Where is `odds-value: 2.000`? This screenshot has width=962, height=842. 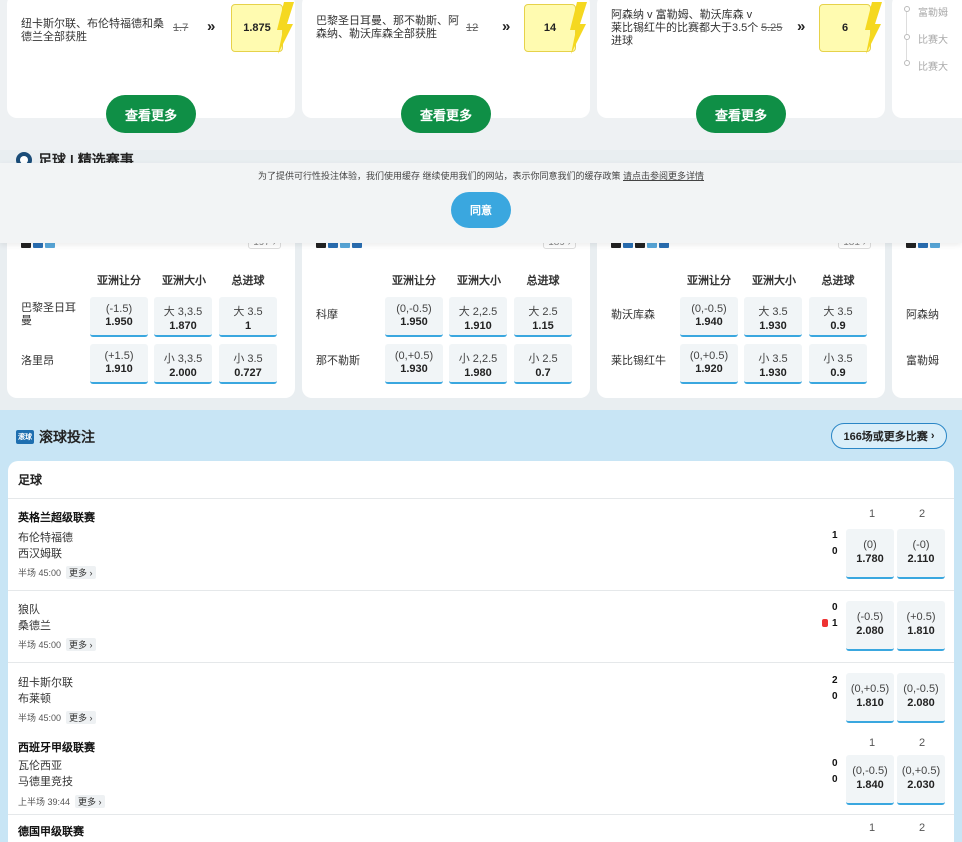 odds-value: 2.000 is located at coordinates (183, 373).